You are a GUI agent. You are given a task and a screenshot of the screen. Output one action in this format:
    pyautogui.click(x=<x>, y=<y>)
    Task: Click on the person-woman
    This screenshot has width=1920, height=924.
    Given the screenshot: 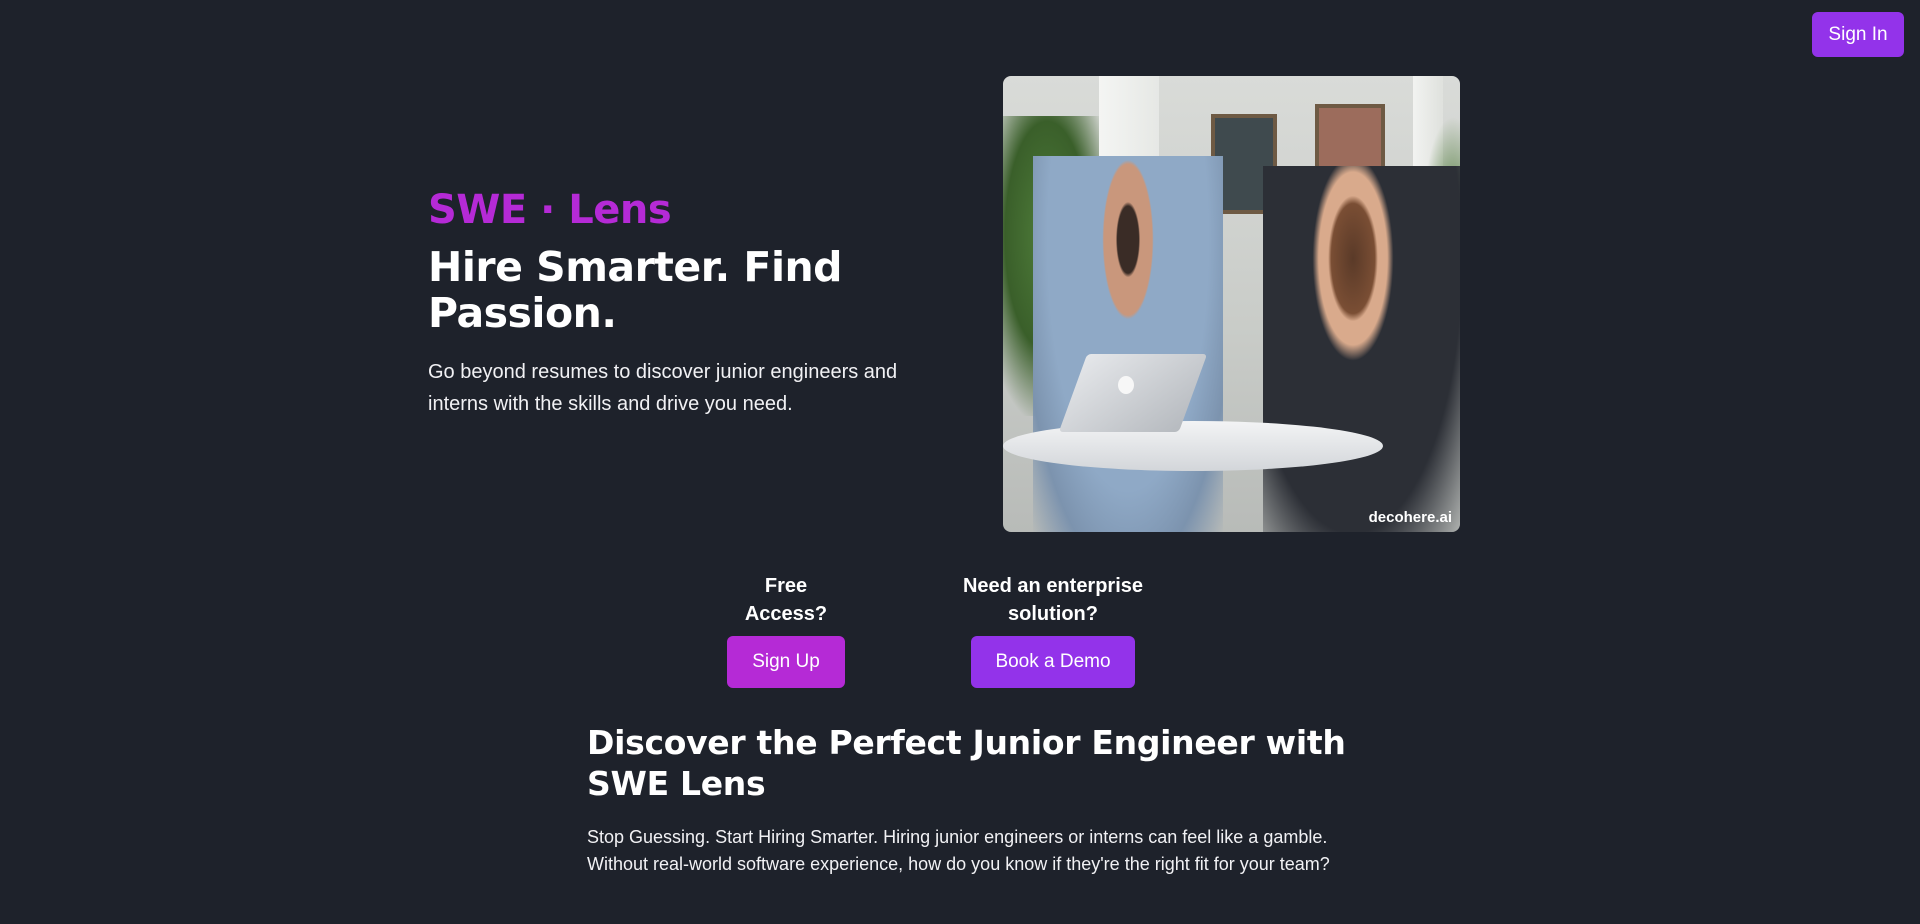 What is the action you would take?
    pyautogui.click(x=1361, y=349)
    